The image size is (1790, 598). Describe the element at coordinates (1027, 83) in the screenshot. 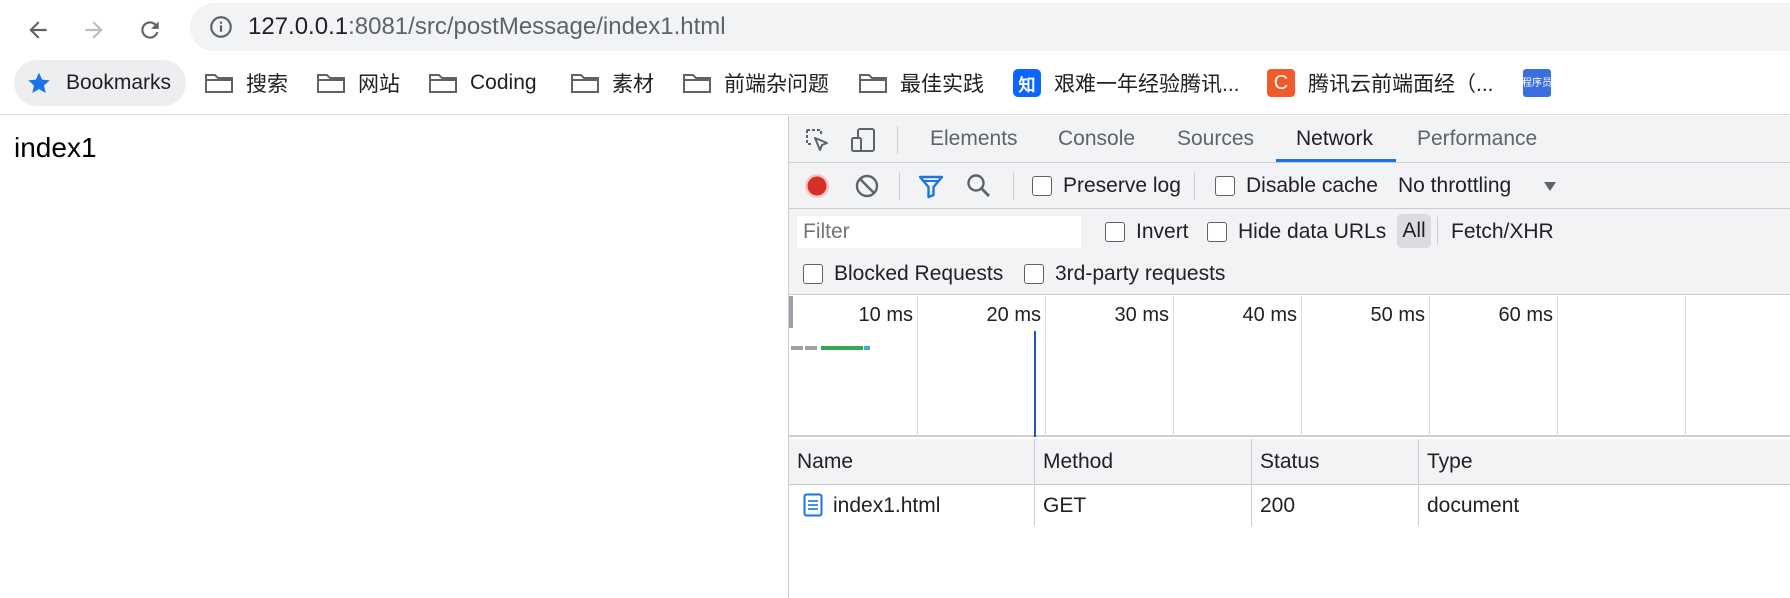

I see `zhihu-favicon-icon: 知` at that location.